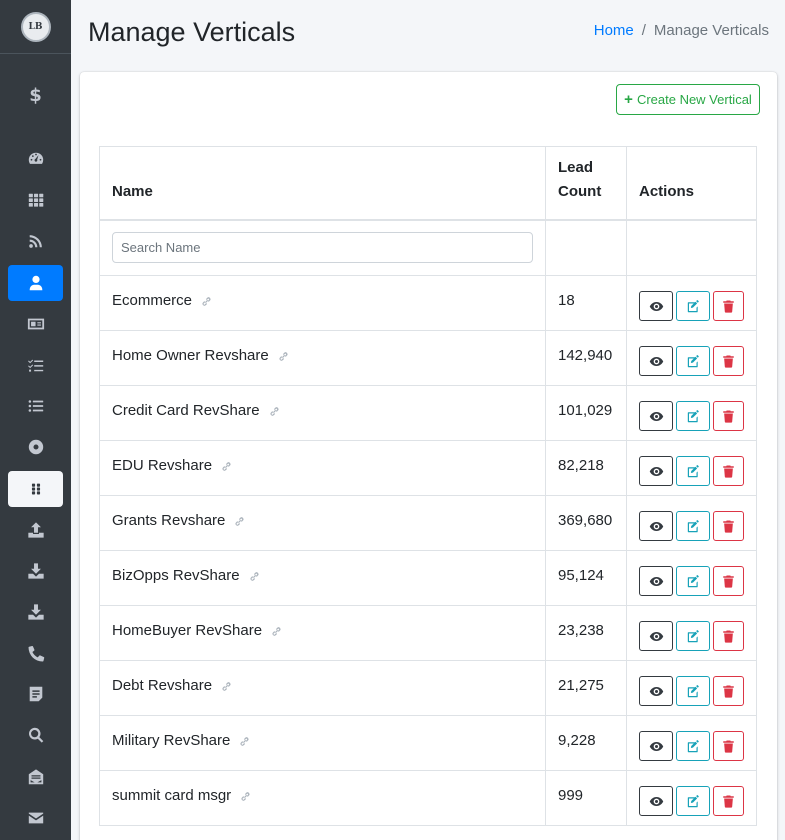 This screenshot has width=785, height=840. What do you see at coordinates (35, 365) in the screenshot?
I see `tasks-icon` at bounding box center [35, 365].